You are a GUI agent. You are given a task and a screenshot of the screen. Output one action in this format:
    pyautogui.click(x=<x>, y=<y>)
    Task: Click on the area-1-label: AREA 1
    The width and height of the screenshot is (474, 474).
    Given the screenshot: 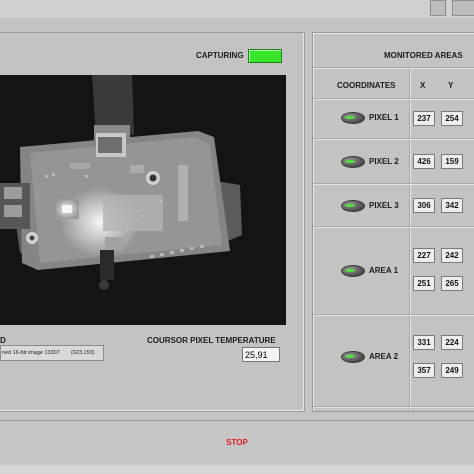 What is the action you would take?
    pyautogui.click(x=384, y=270)
    